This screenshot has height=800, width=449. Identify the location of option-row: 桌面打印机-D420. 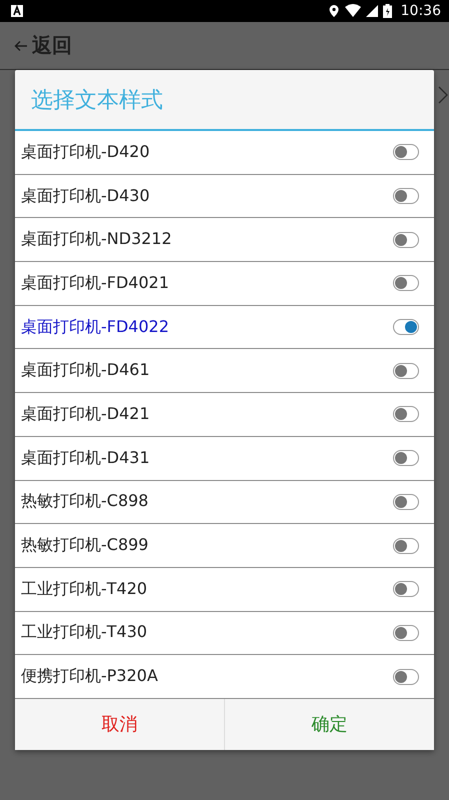
(224, 153).